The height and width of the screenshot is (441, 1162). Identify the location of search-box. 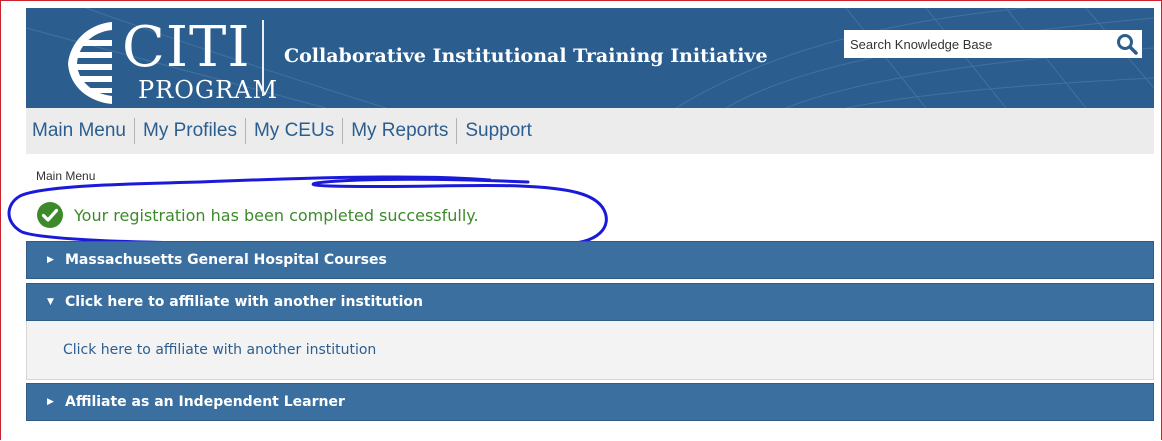
(993, 44).